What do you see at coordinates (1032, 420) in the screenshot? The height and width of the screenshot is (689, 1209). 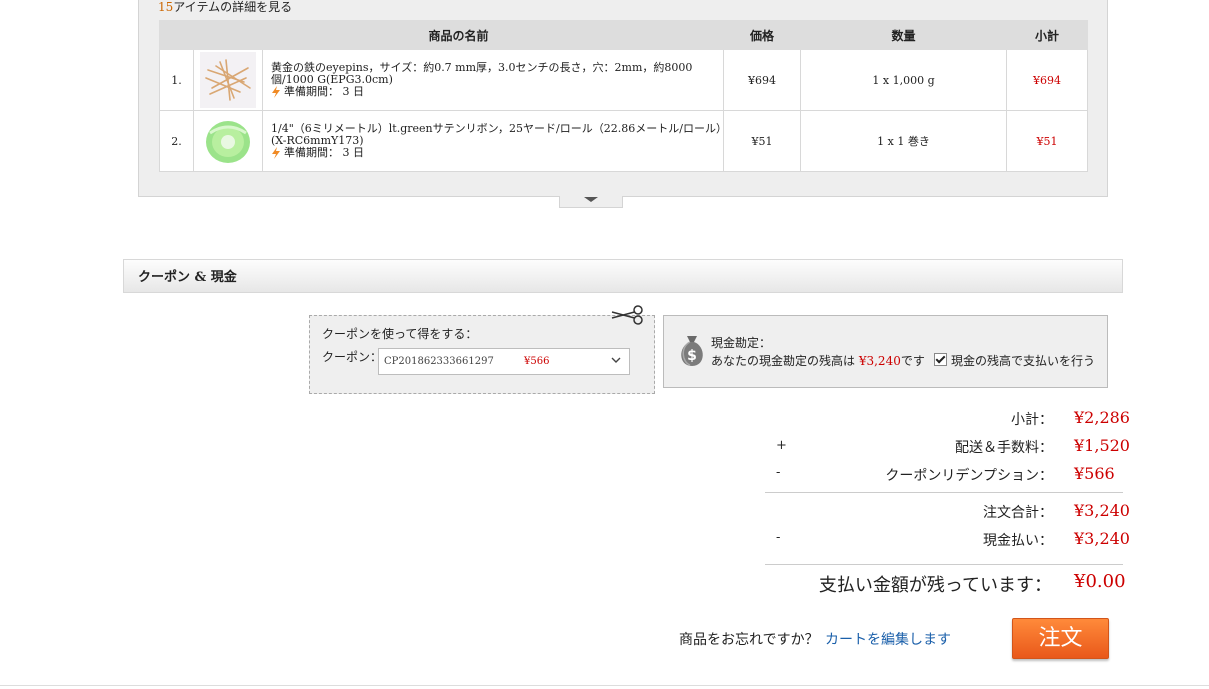 I see `subtotal-label: 小計：` at bounding box center [1032, 420].